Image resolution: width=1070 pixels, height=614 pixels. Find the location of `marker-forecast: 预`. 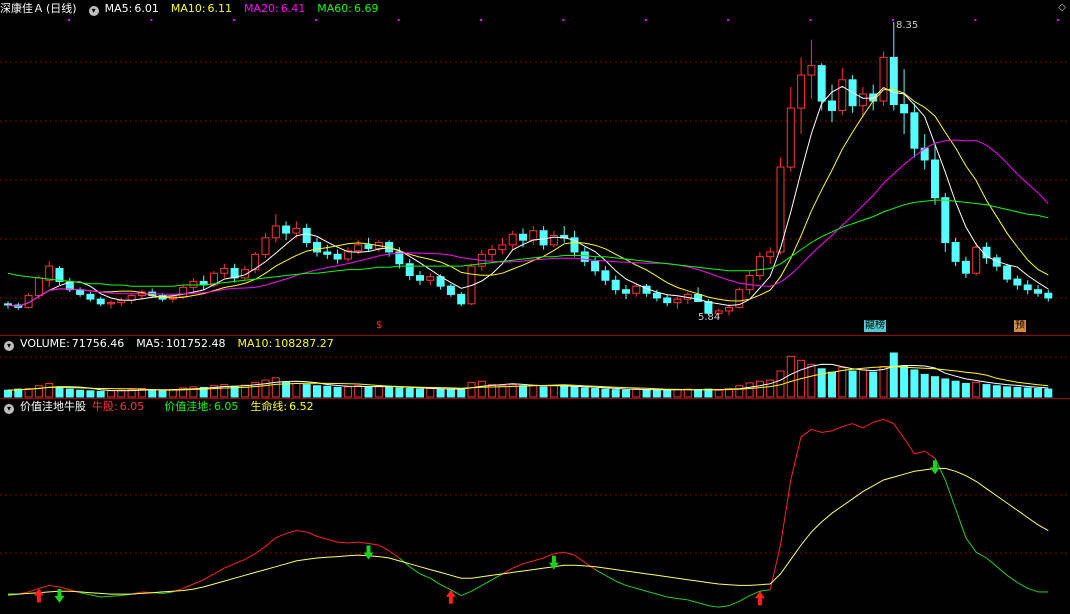

marker-forecast: 预 is located at coordinates (1020, 326).